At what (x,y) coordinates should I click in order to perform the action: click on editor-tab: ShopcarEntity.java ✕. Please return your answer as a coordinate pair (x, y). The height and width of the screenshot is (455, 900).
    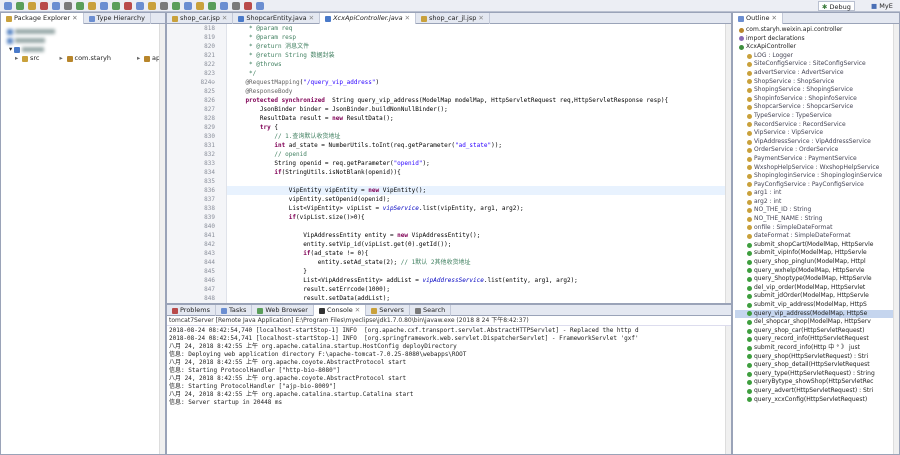
    Looking at the image, I should click on (277, 18).